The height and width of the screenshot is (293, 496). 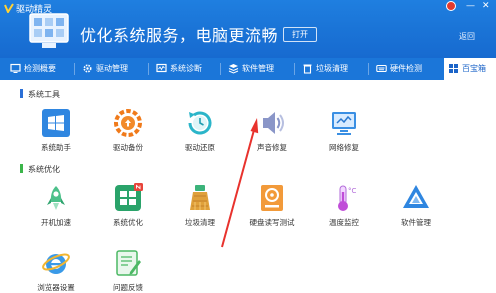 I want to click on tab-label: 软件管理, so click(x=258, y=68).